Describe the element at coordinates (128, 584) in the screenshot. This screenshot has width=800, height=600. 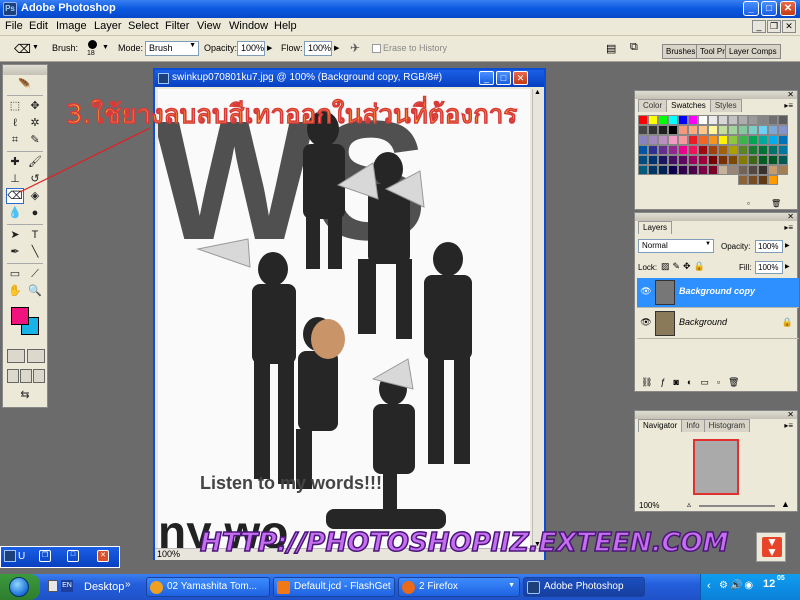
I see `toolbar-chevron-icon: »` at that location.